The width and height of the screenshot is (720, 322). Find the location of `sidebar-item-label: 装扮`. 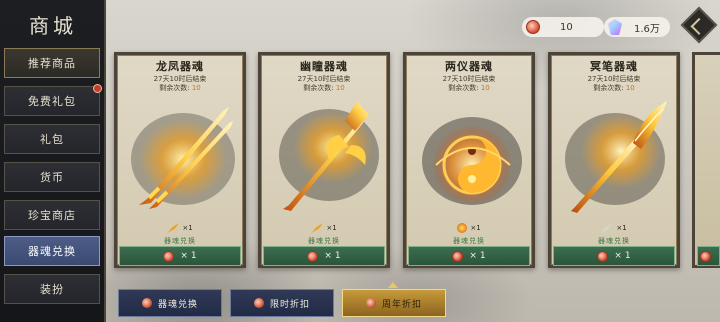

sidebar-item-label: 装扮 is located at coordinates (52, 289).